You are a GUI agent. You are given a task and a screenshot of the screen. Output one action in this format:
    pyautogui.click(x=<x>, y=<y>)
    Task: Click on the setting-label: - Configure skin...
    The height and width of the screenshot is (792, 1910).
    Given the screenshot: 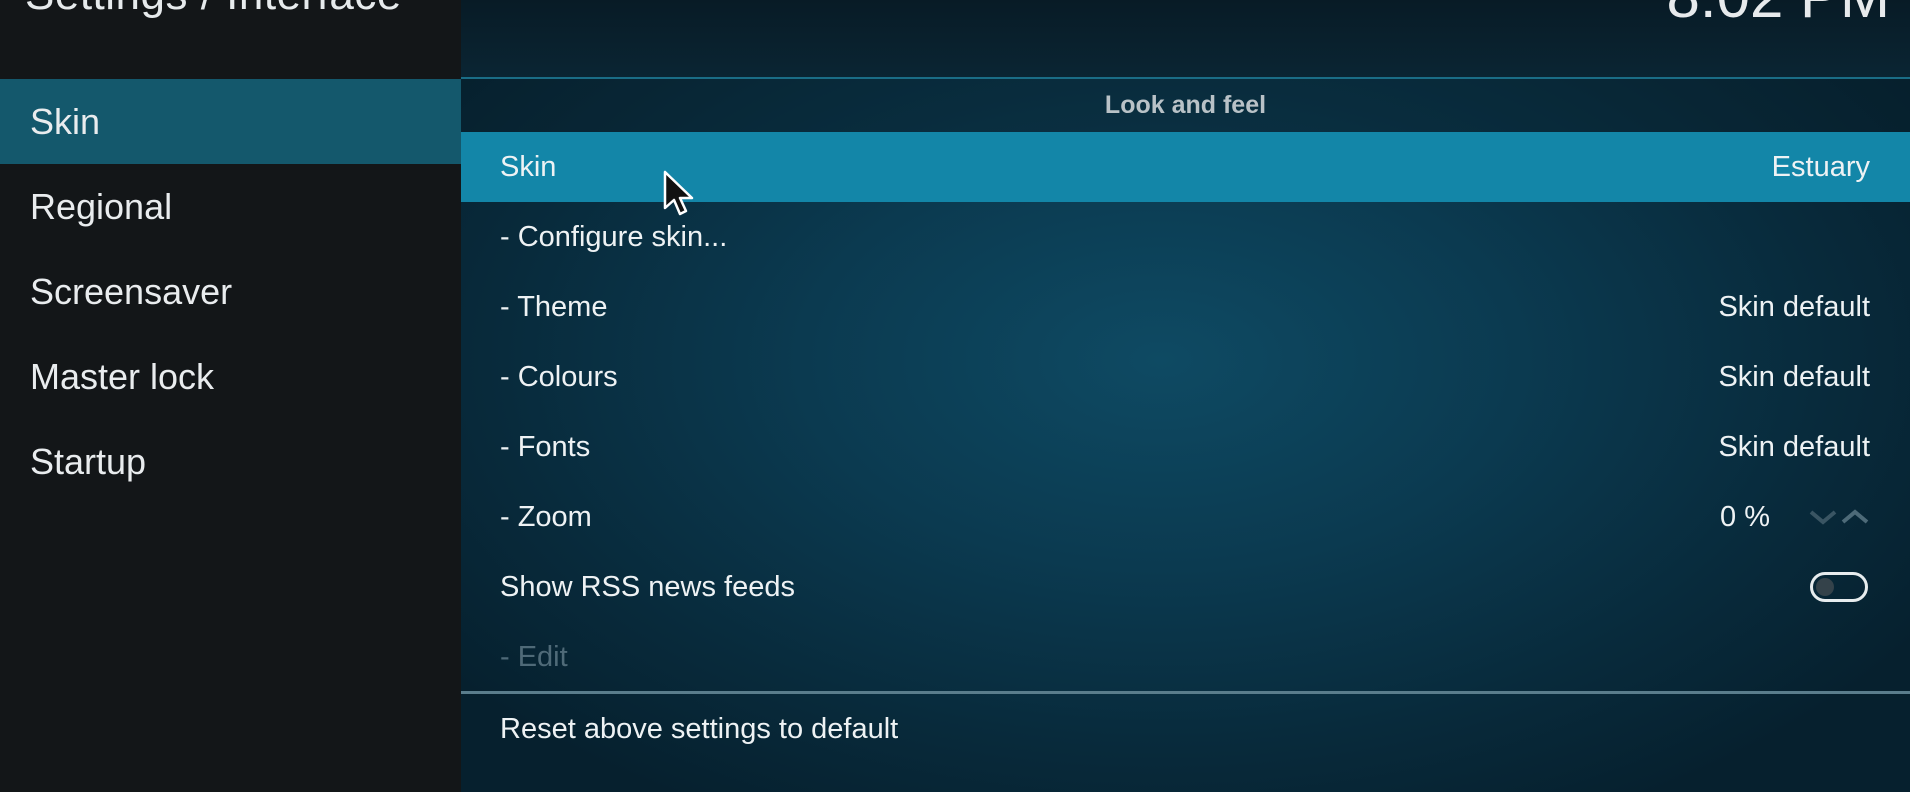 What is the action you would take?
    pyautogui.click(x=614, y=236)
    